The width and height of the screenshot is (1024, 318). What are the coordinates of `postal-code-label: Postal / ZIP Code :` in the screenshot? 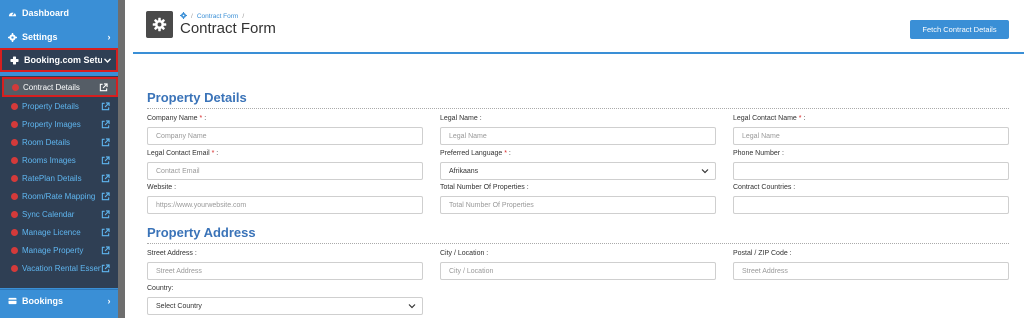 It's located at (762, 253).